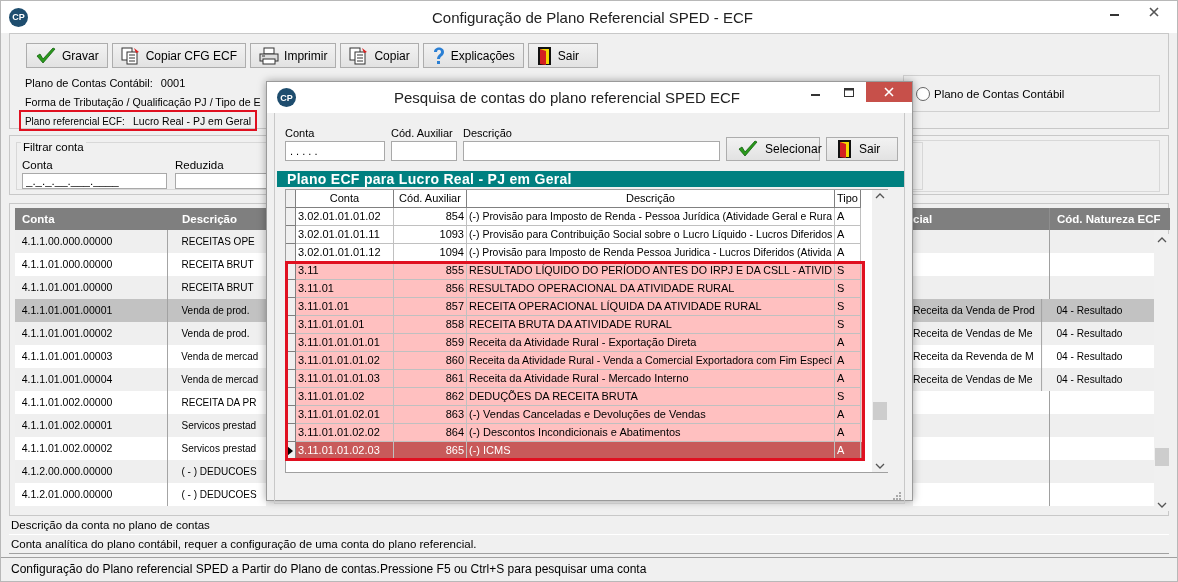 The height and width of the screenshot is (582, 1178). I want to click on table-row: 3.02.01.01.01.12 1094 (-) Provisão para Imposto de Renda Pessoa Juridica - Lucros Diferidos (Ativida A, so click(575, 253).